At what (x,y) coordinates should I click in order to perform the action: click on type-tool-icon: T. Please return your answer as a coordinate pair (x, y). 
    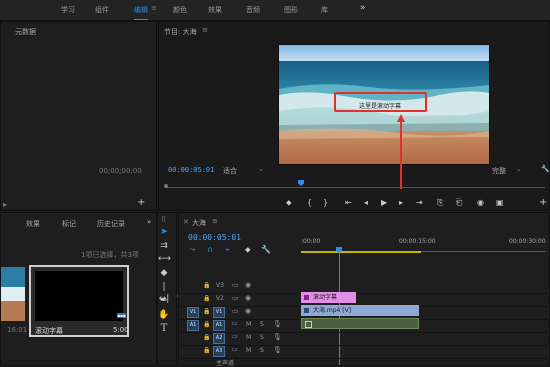
    Looking at the image, I should click on (164, 329).